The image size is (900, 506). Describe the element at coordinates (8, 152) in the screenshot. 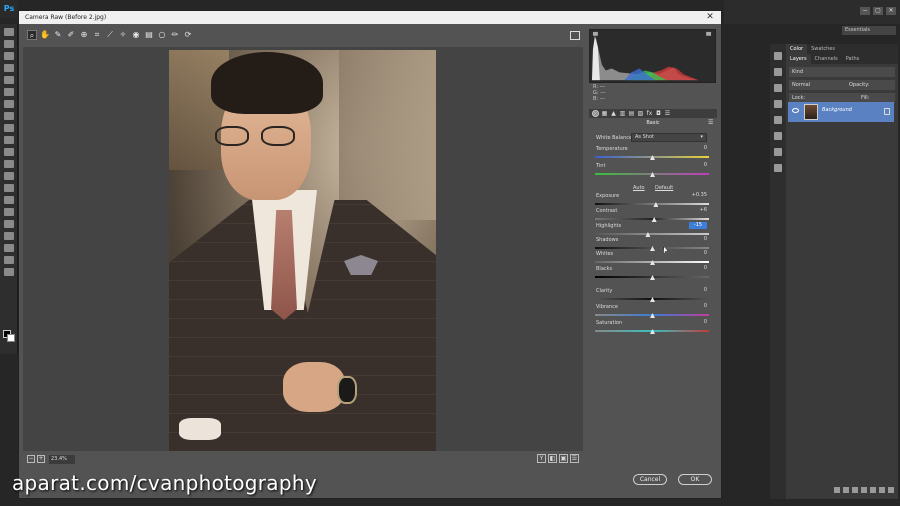

I see `eraser-tool-icon` at that location.